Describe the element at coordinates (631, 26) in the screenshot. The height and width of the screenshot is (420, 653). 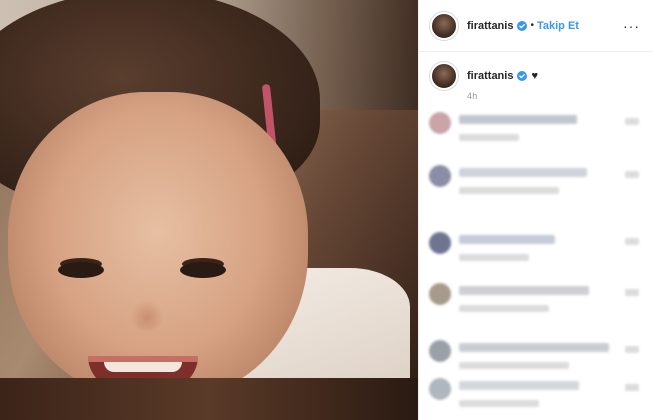
I see `more-options-icon: ···` at that location.